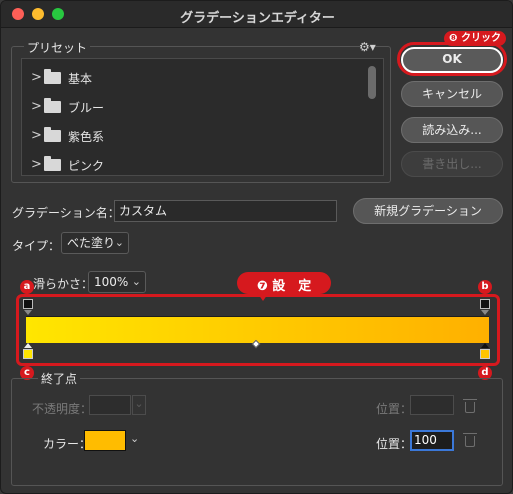 Image resolution: width=513 pixels, height=494 pixels. What do you see at coordinates (470, 440) in the screenshot?
I see `delete-color-stop-icon` at bounding box center [470, 440].